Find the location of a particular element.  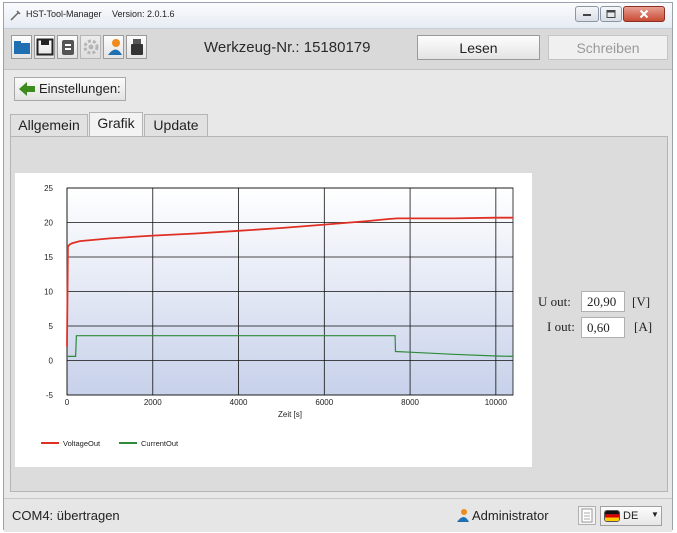

y-tick-label: 0 is located at coordinates (51, 361).